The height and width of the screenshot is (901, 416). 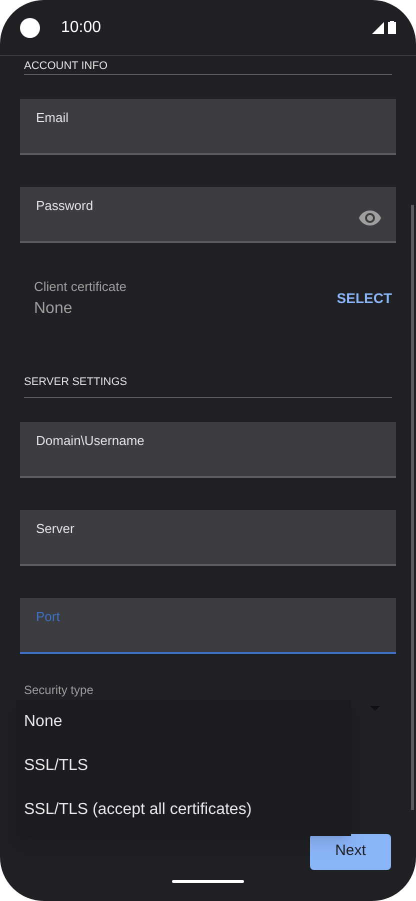 I want to click on text-field: Domain\Username, so click(x=208, y=450).